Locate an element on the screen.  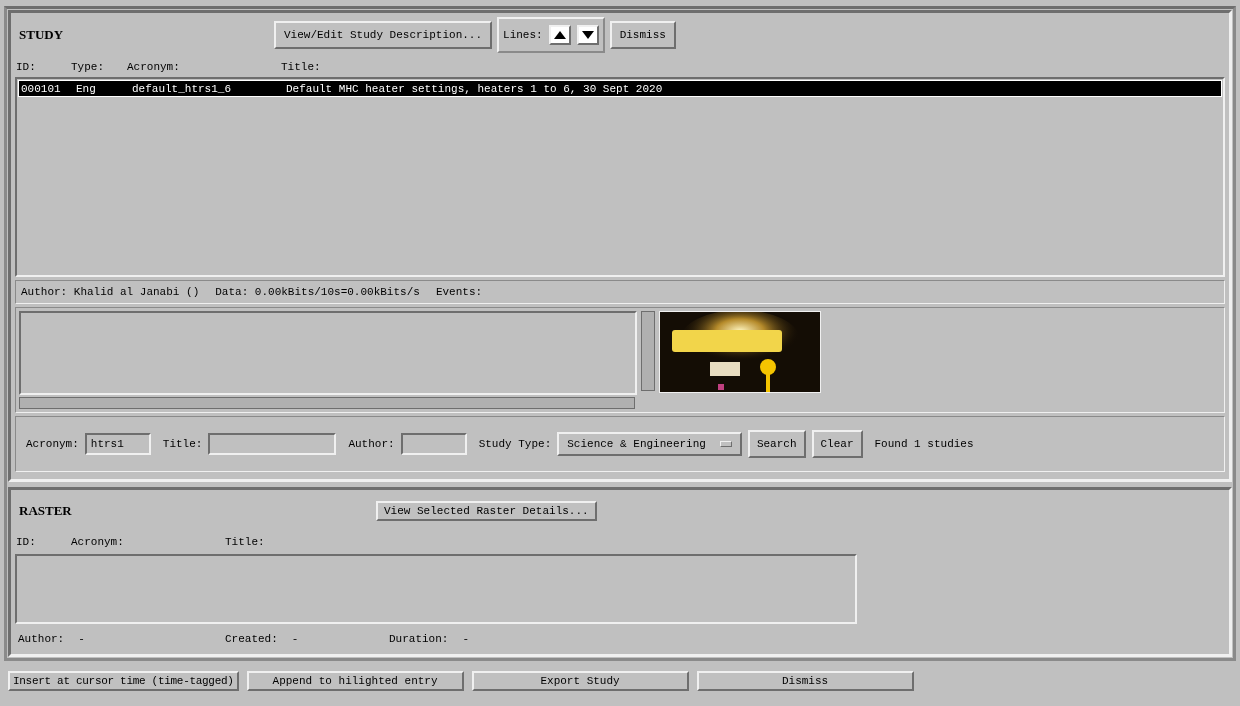
title-label: Title: is located at coordinates (182, 444).